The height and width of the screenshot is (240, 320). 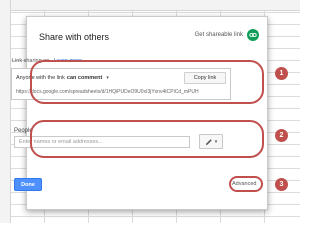 I want to click on callout-badge-1: 1, so click(x=281, y=73).